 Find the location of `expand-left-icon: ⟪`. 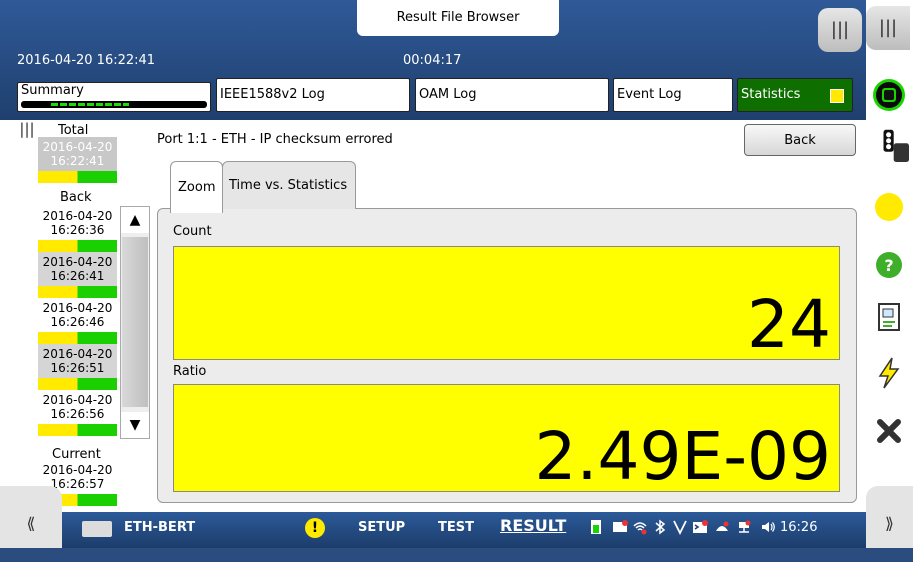

expand-left-icon: ⟪ is located at coordinates (31, 517).